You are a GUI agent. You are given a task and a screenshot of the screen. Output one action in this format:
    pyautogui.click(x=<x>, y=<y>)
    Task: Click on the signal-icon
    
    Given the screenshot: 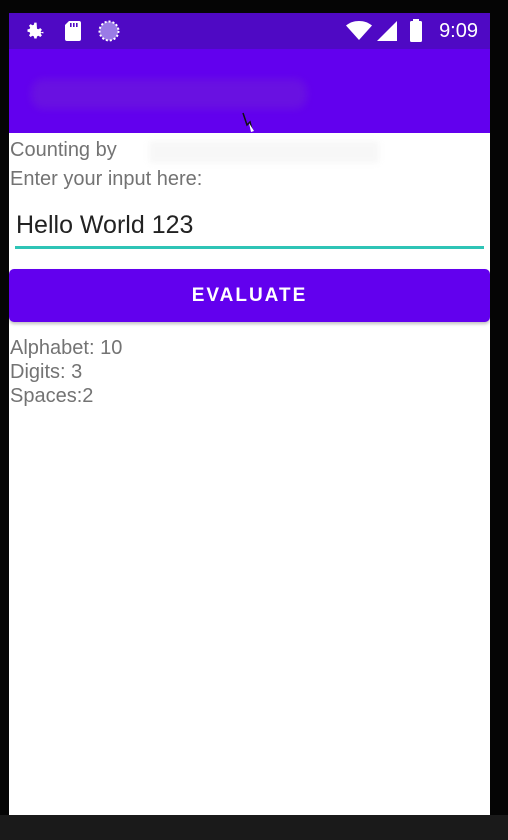 What is the action you would take?
    pyautogui.click(x=387, y=31)
    